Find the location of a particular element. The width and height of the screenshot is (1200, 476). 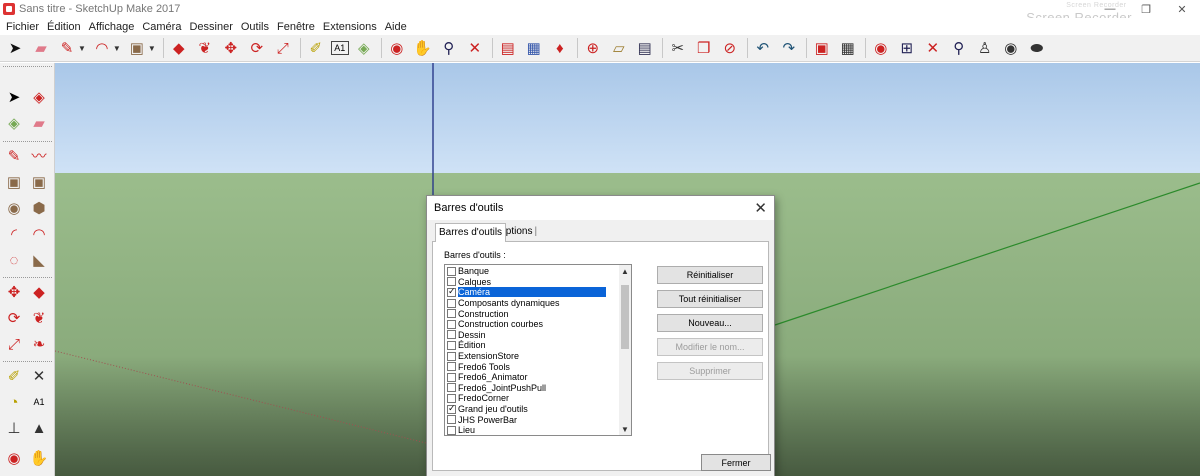

menu-affichage: Affichage is located at coordinates (112, 27).